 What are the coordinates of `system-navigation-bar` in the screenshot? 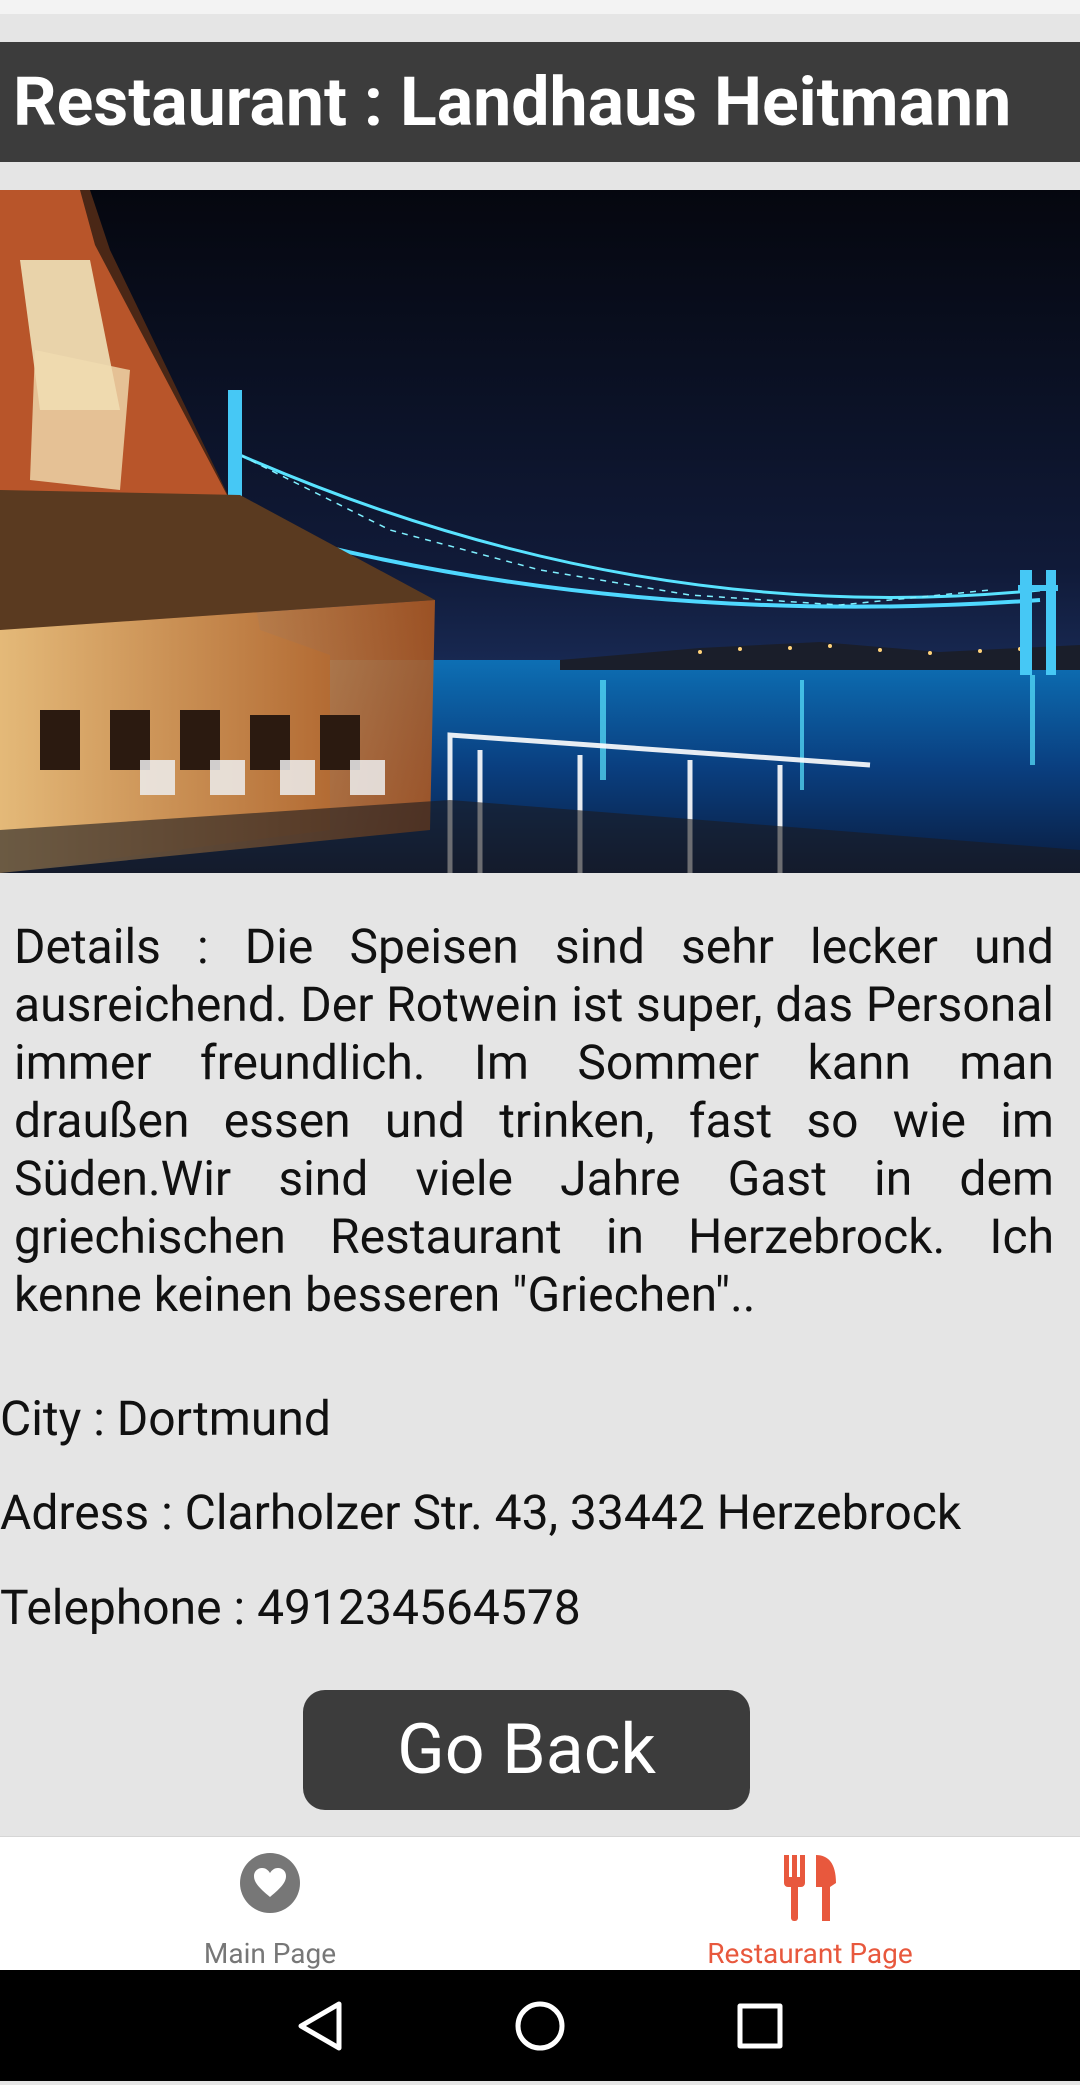 It's located at (540, 2025).